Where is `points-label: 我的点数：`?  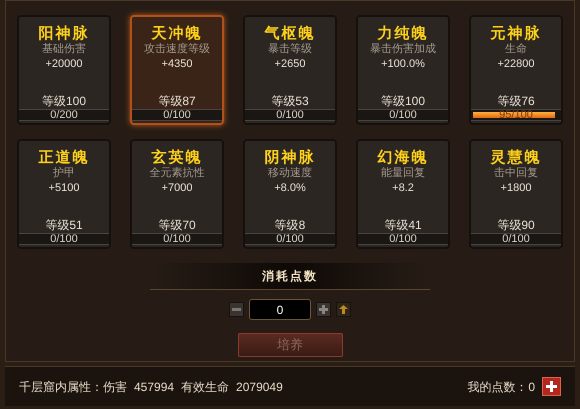
points-label: 我的点数： is located at coordinates (497, 387).